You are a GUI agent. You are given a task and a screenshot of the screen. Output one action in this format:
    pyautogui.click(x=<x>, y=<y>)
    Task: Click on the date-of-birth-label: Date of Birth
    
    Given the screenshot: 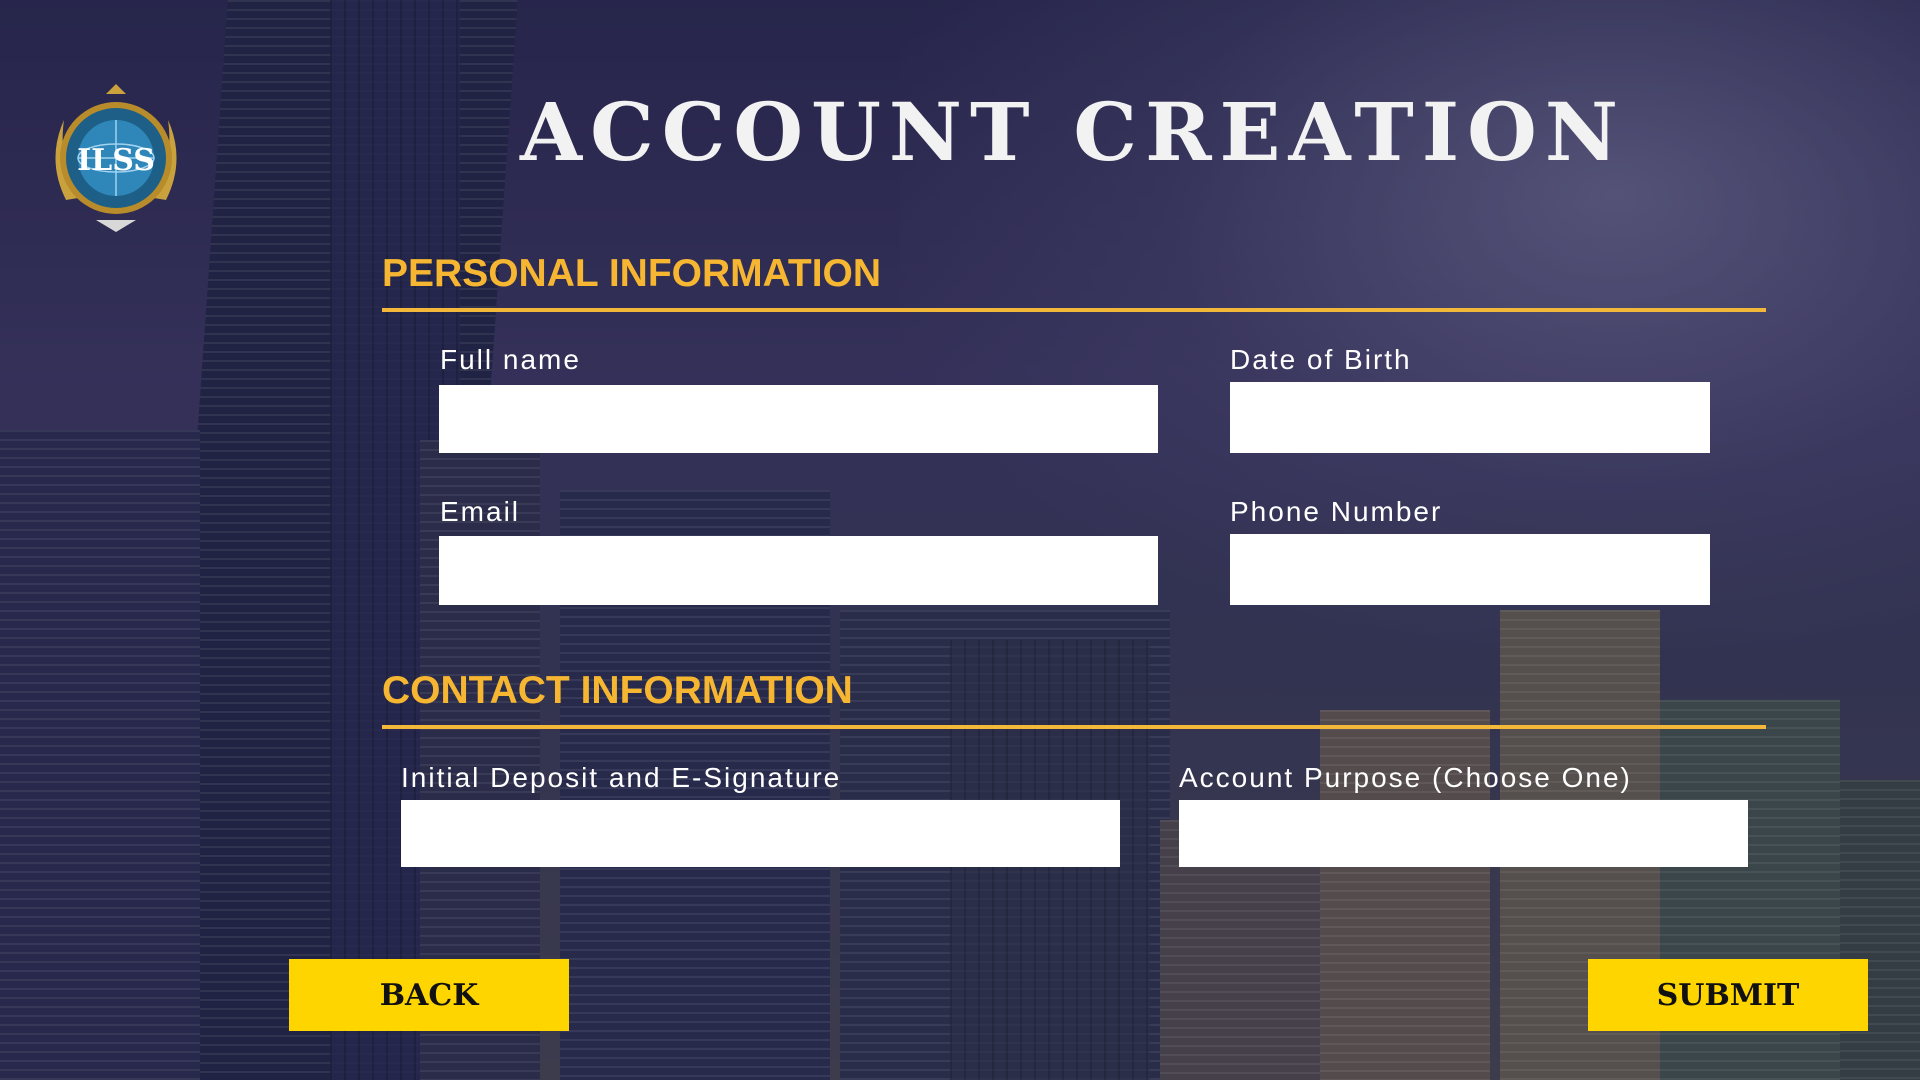 What is the action you would take?
    pyautogui.click(x=1321, y=359)
    